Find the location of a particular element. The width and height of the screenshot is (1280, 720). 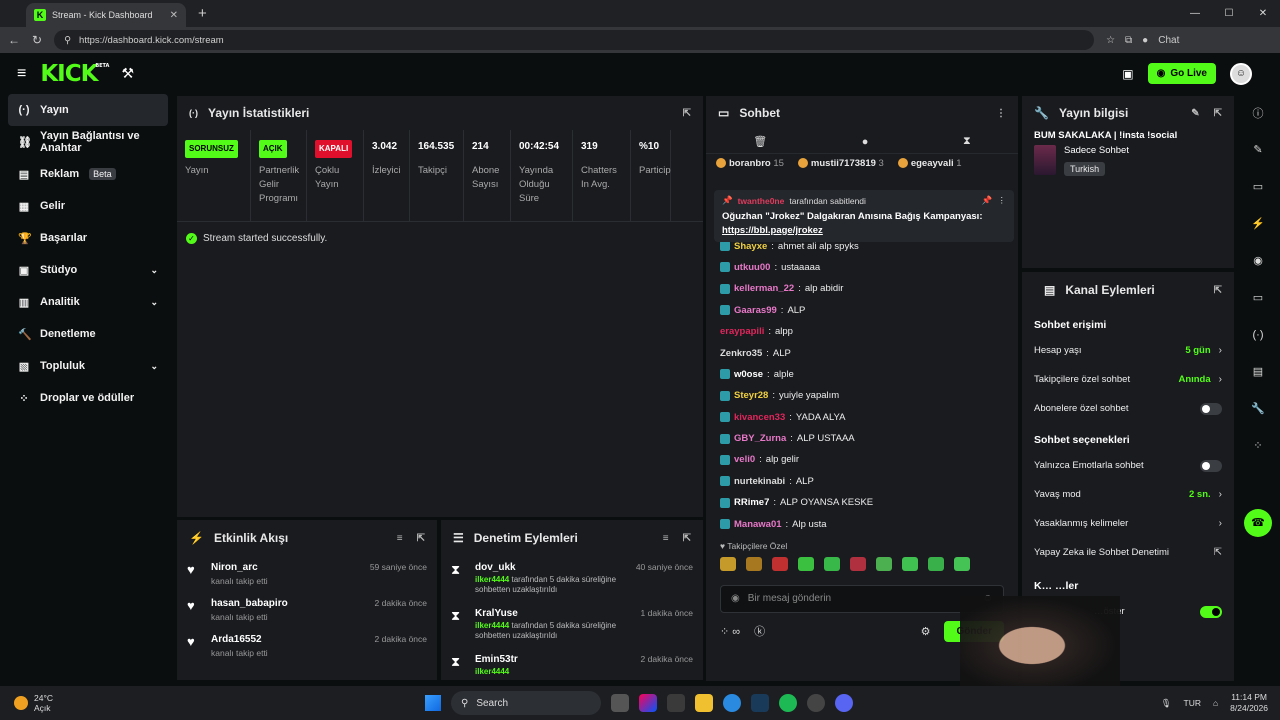

feed-user: Emin53tr is located at coordinates (553, 659).